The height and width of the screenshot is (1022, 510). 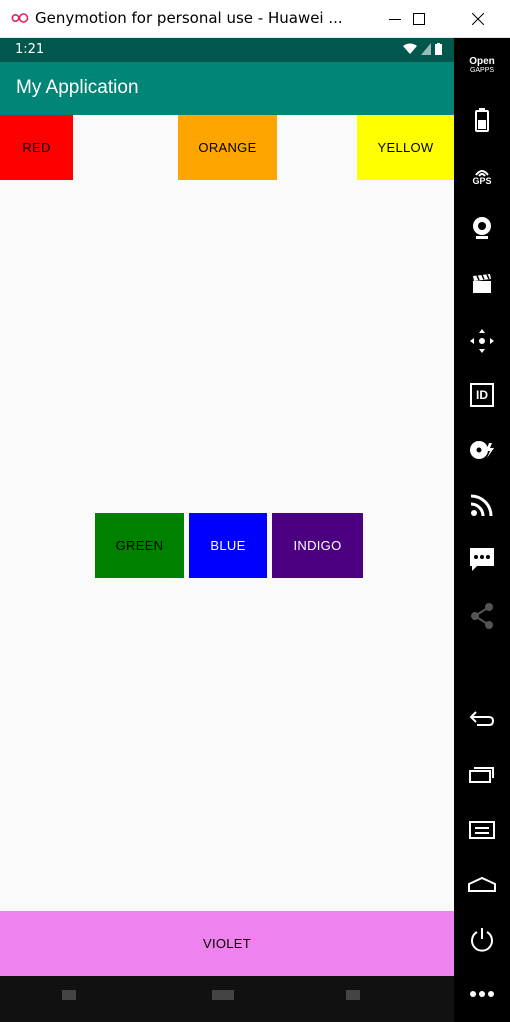 I want to click on share-widget-button, so click(x=482, y=616).